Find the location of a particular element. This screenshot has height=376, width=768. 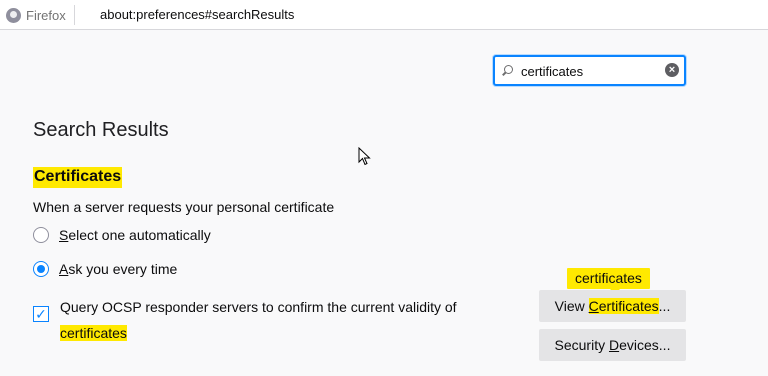

identity-box: Firefox is located at coordinates (40, 15).